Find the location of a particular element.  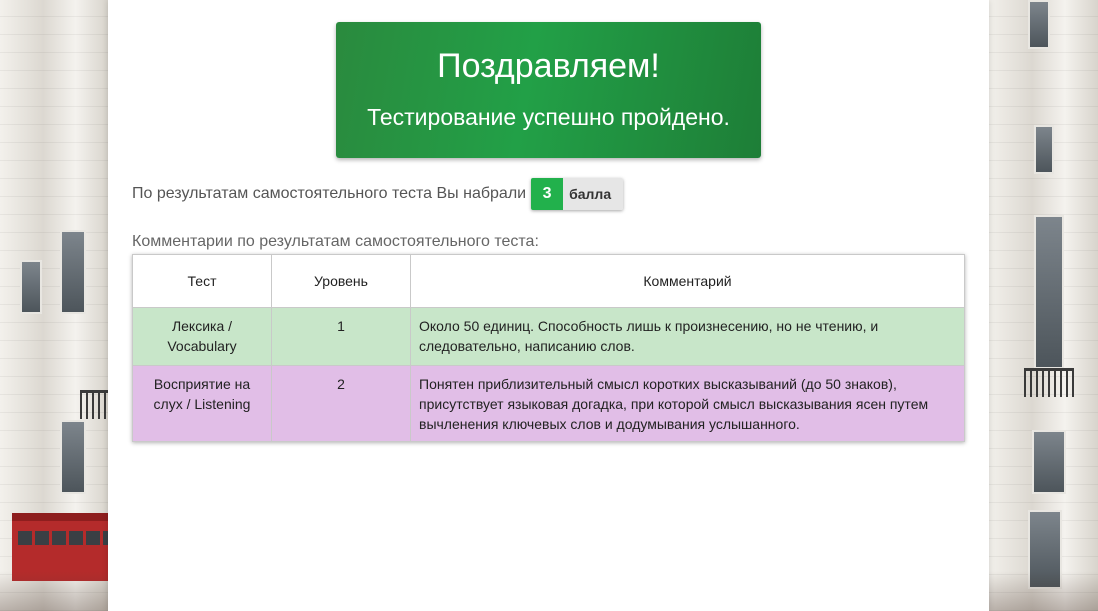

table-header-row: Тест Уровень Комментарий is located at coordinates (548, 281).